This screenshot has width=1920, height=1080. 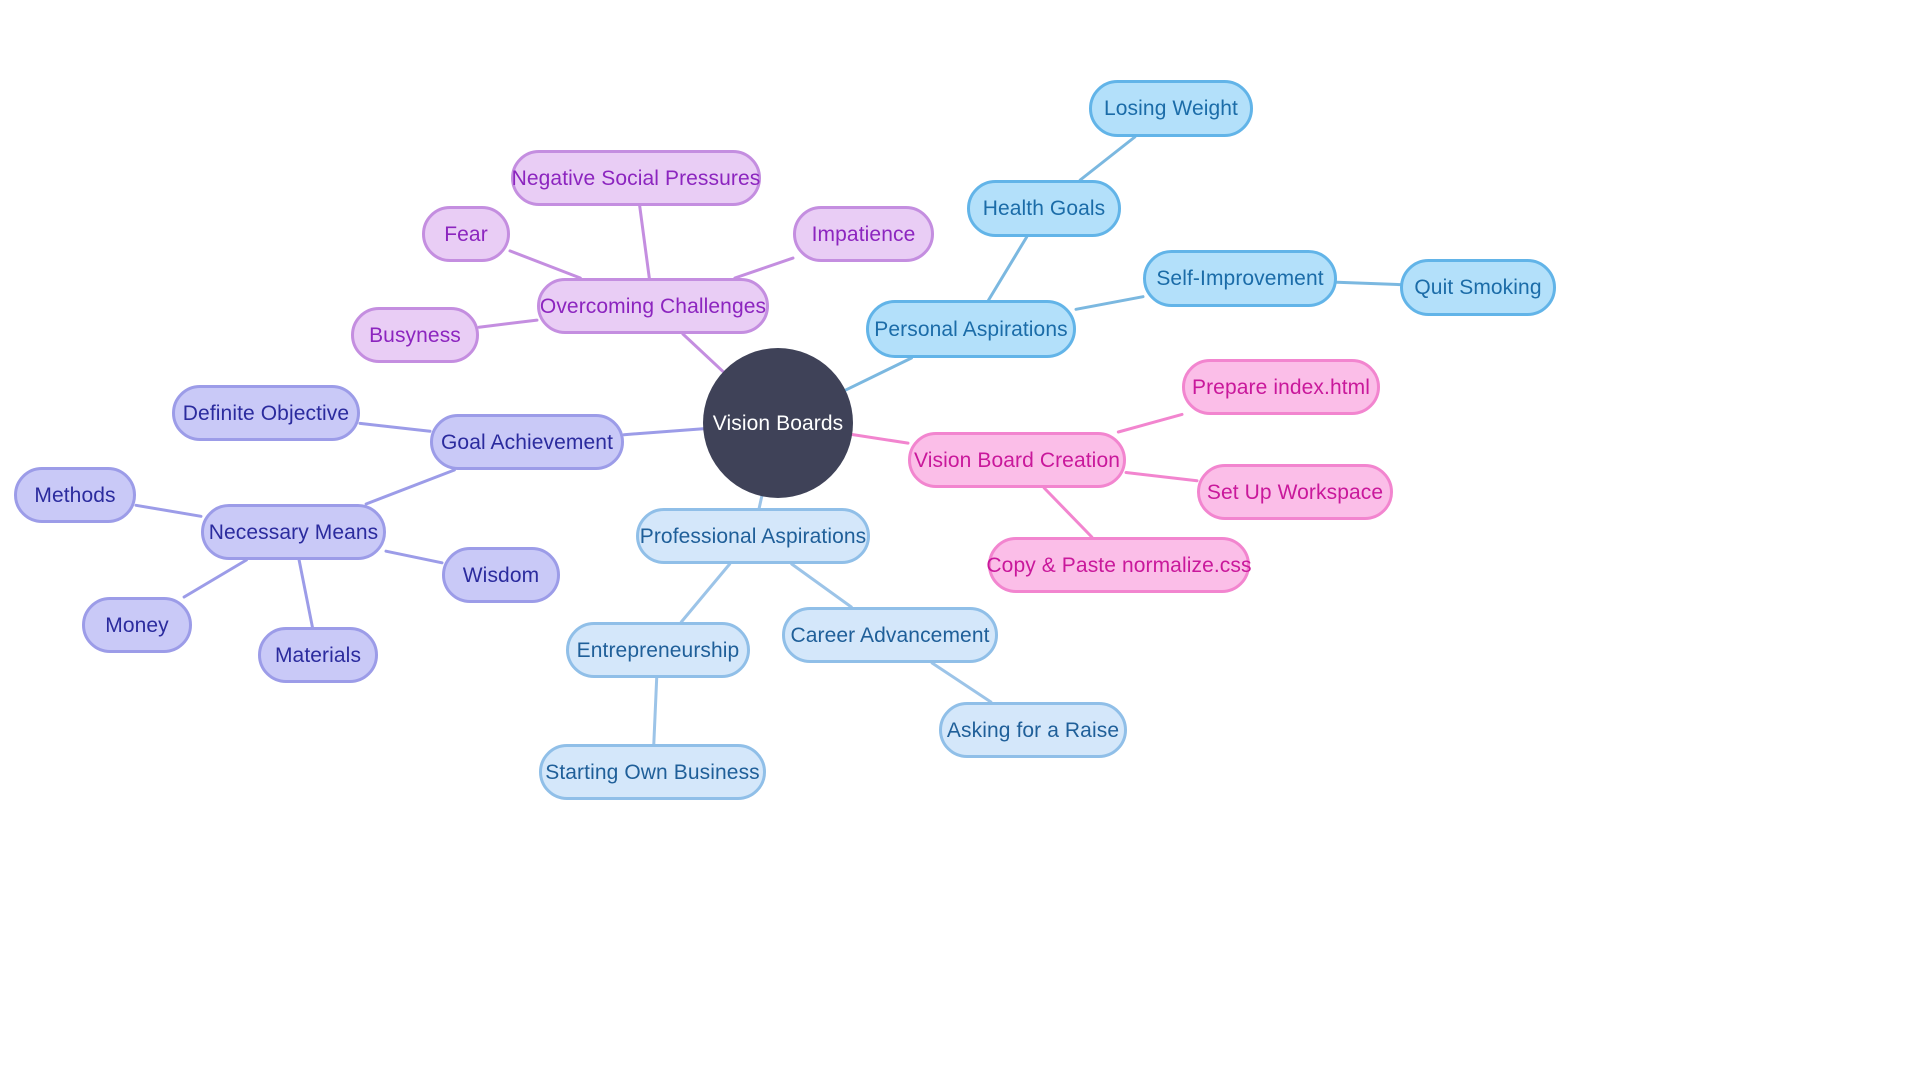 I want to click on mindmap-node-money: Money, so click(x=137, y=625).